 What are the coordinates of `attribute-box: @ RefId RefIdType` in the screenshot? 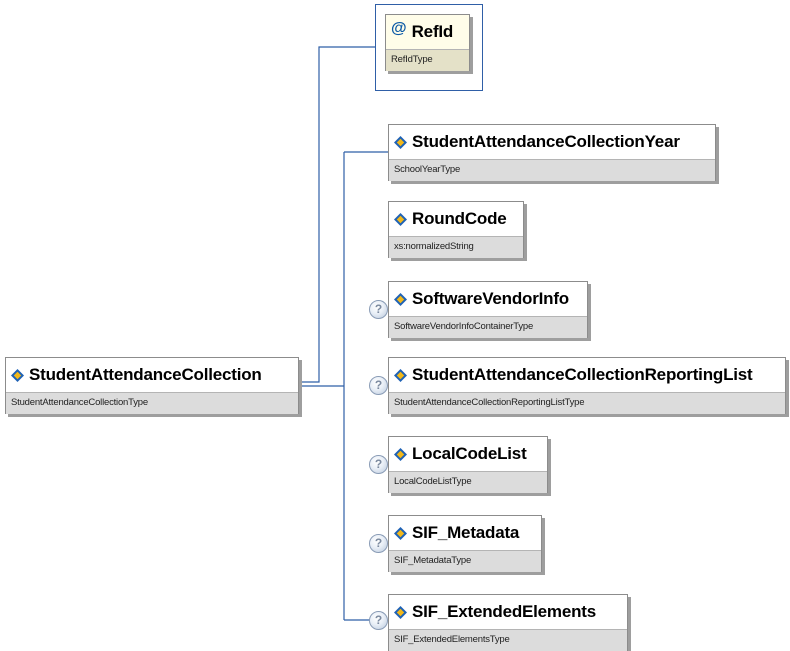 It's located at (427, 42).